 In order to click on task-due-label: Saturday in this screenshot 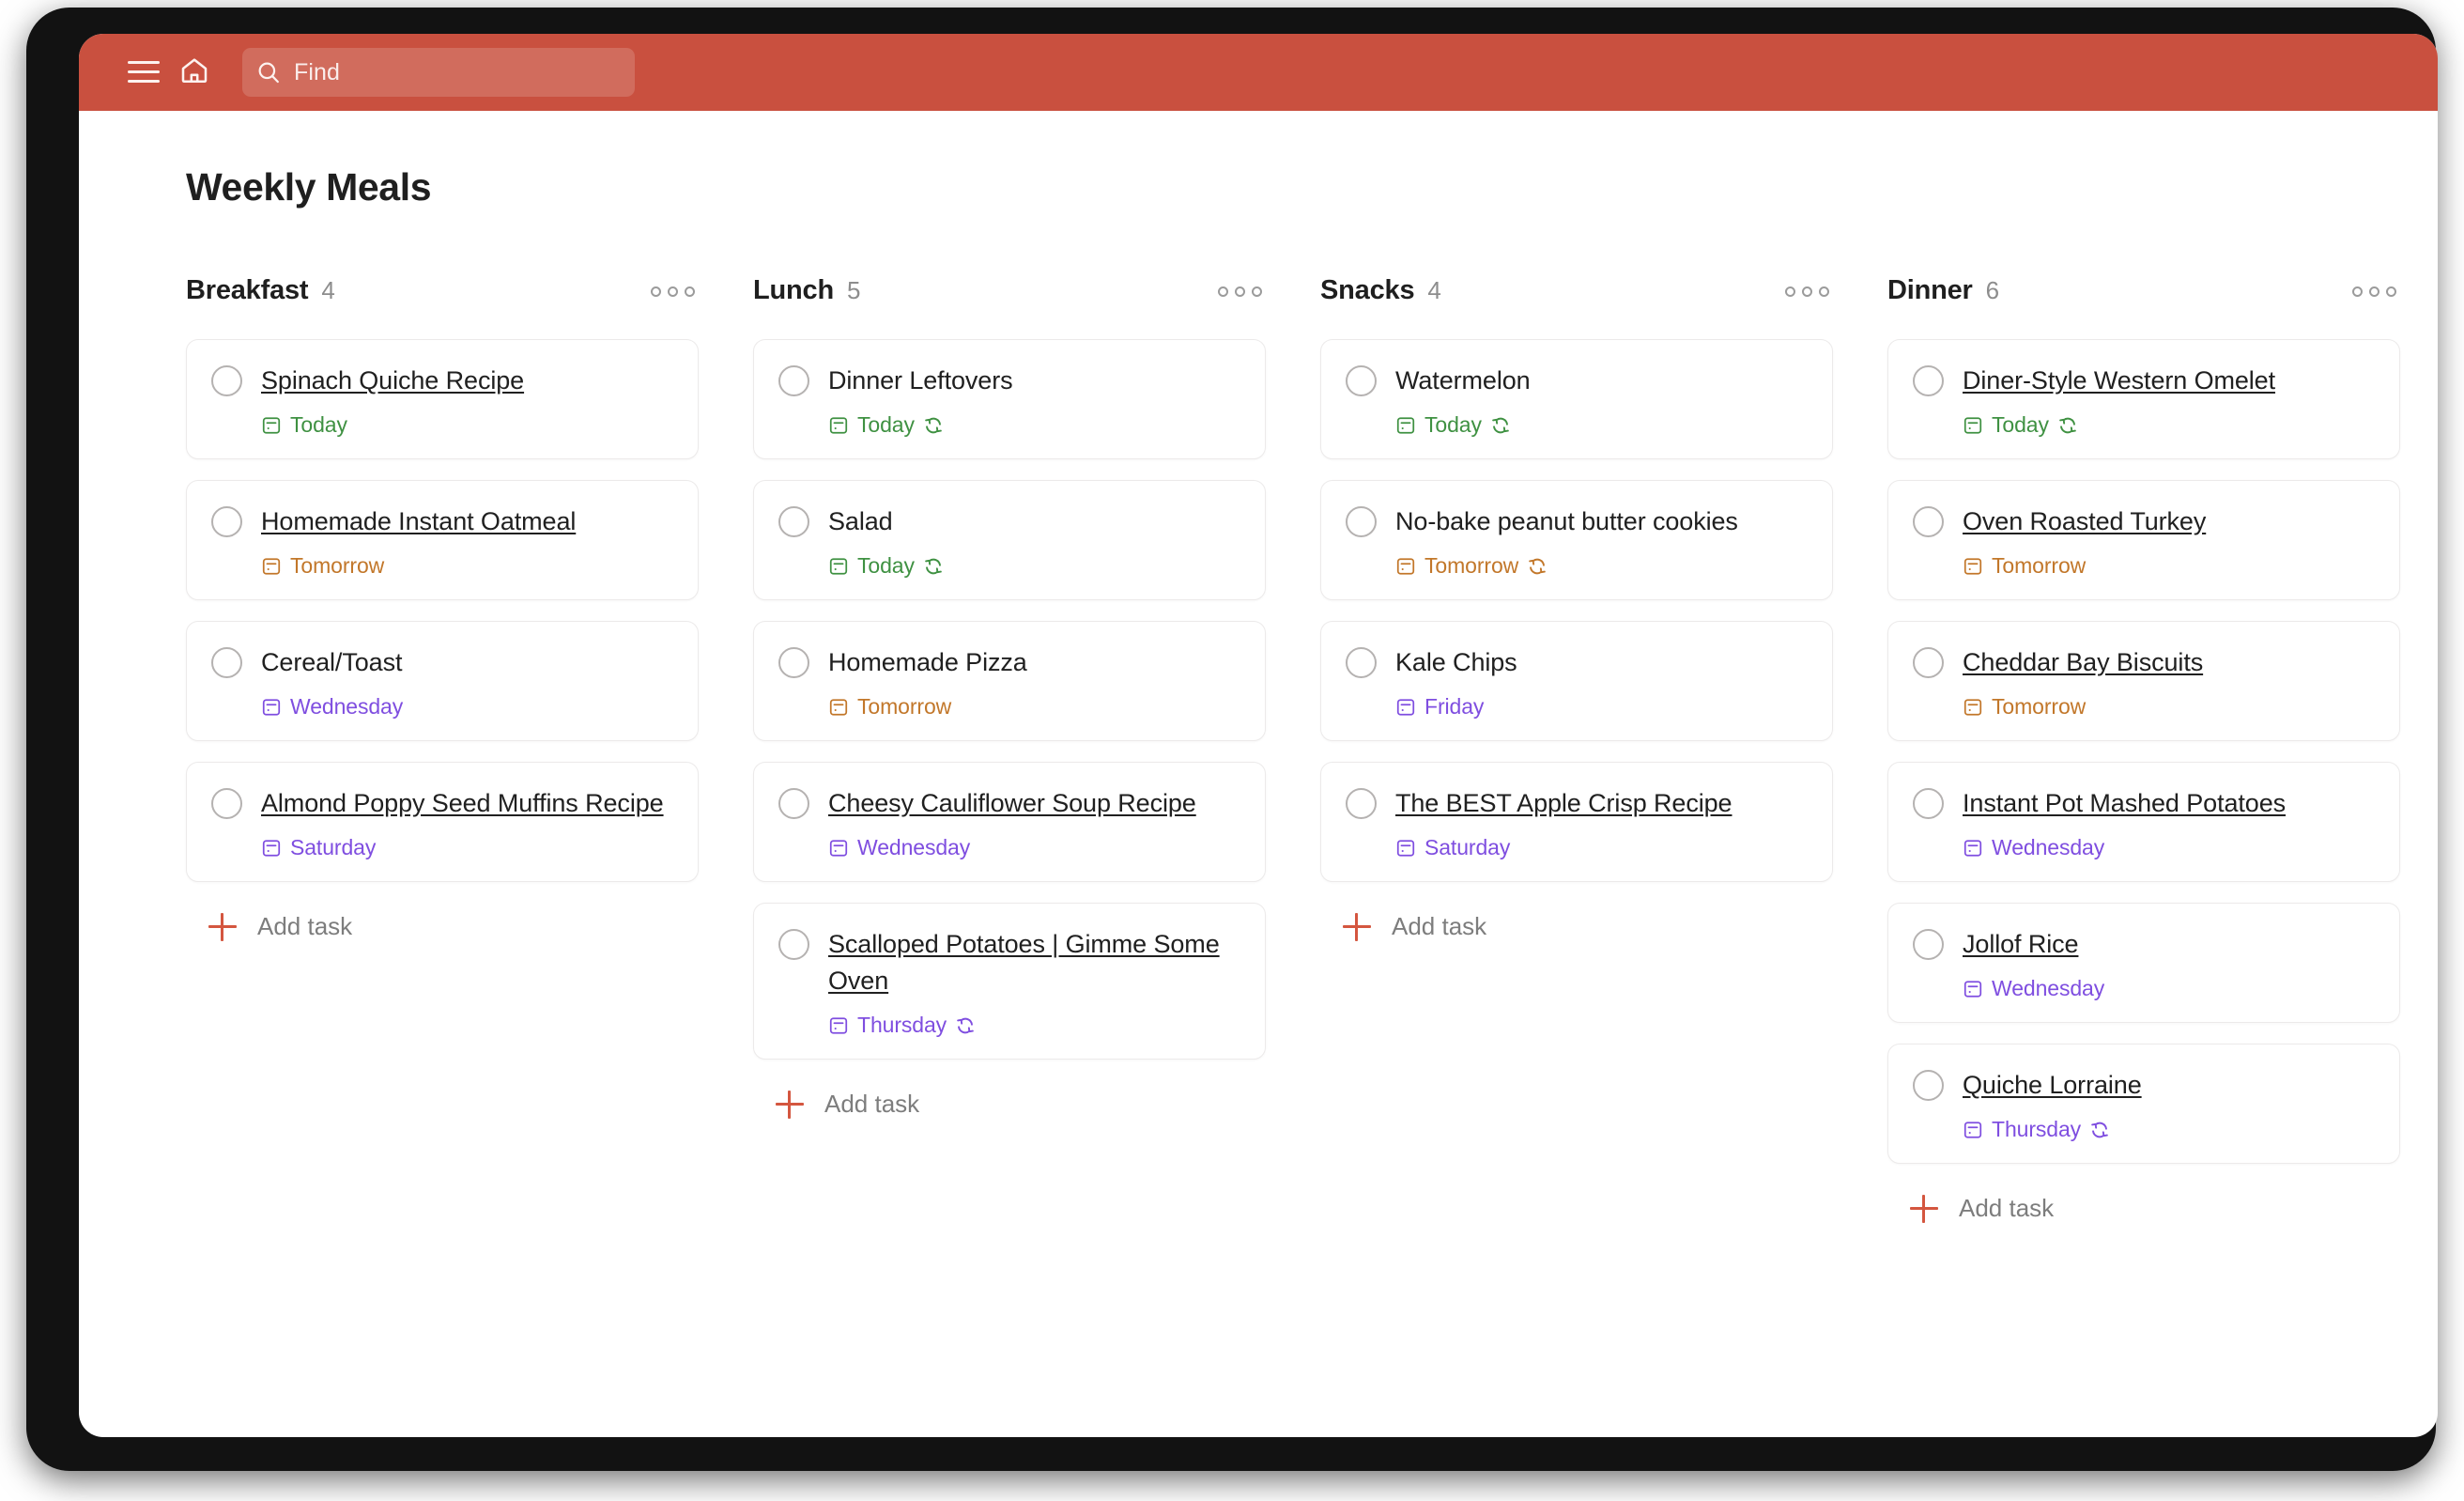, I will do `click(333, 847)`.